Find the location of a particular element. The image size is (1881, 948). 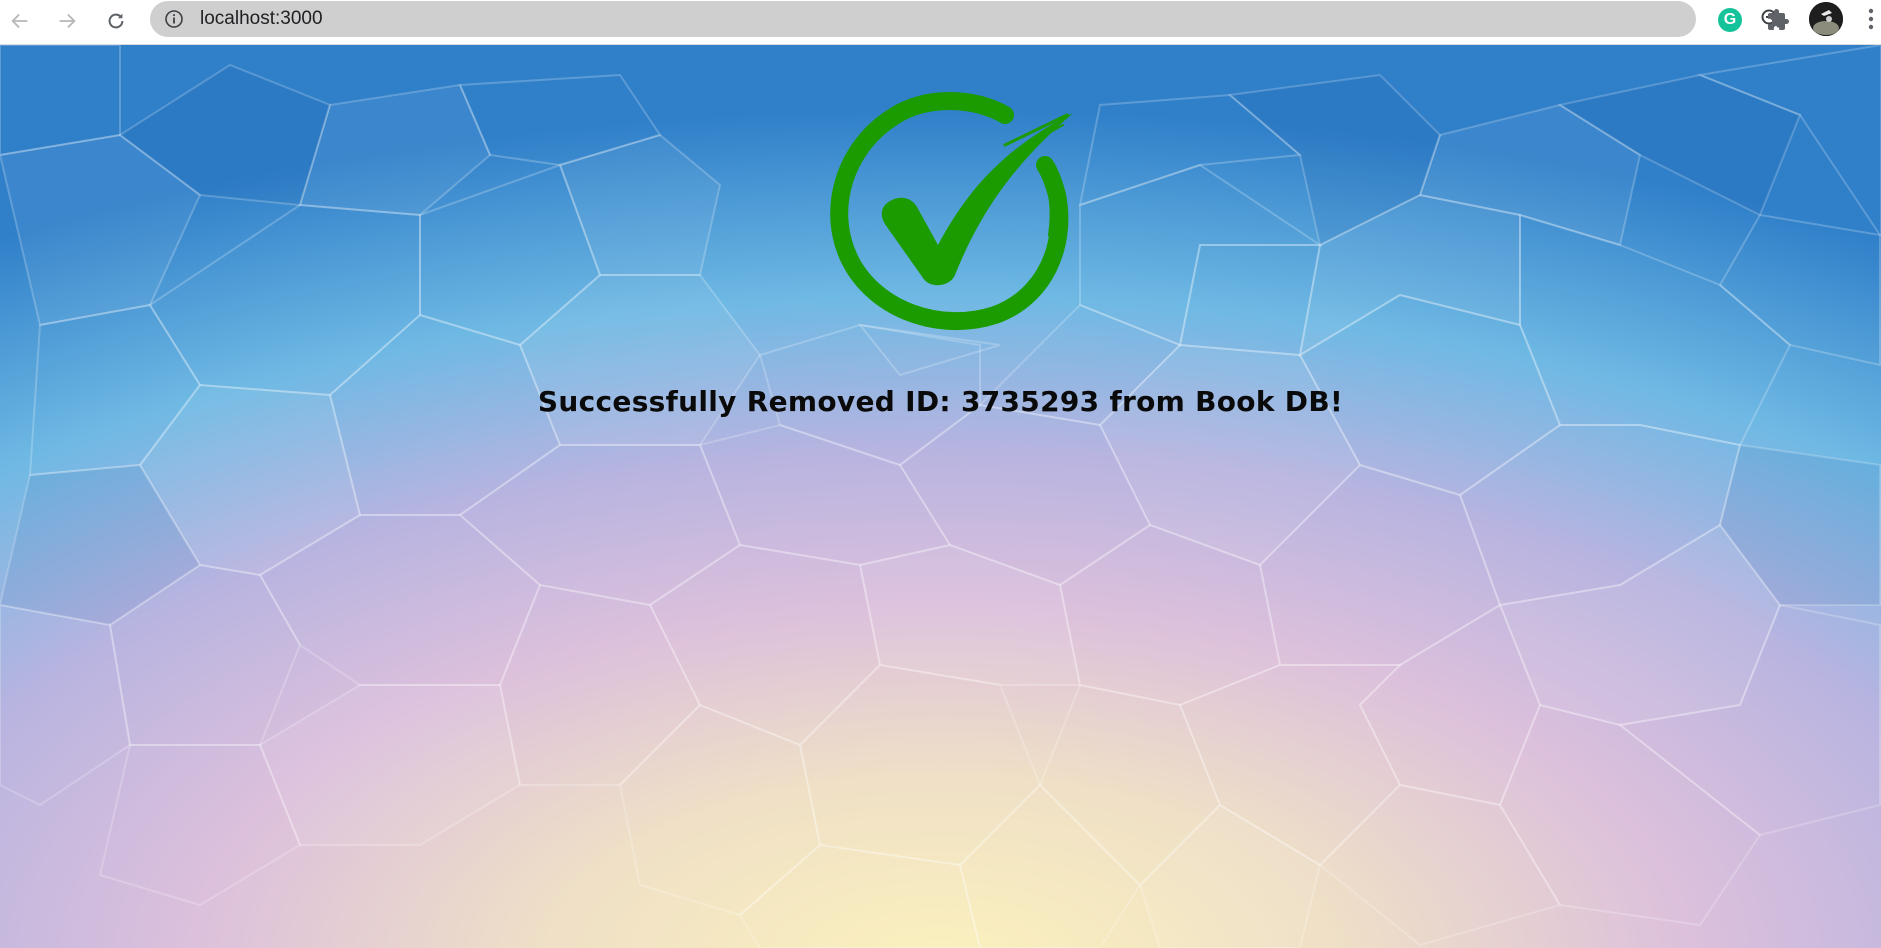

grammarly-extension-button: G is located at coordinates (1730, 20).